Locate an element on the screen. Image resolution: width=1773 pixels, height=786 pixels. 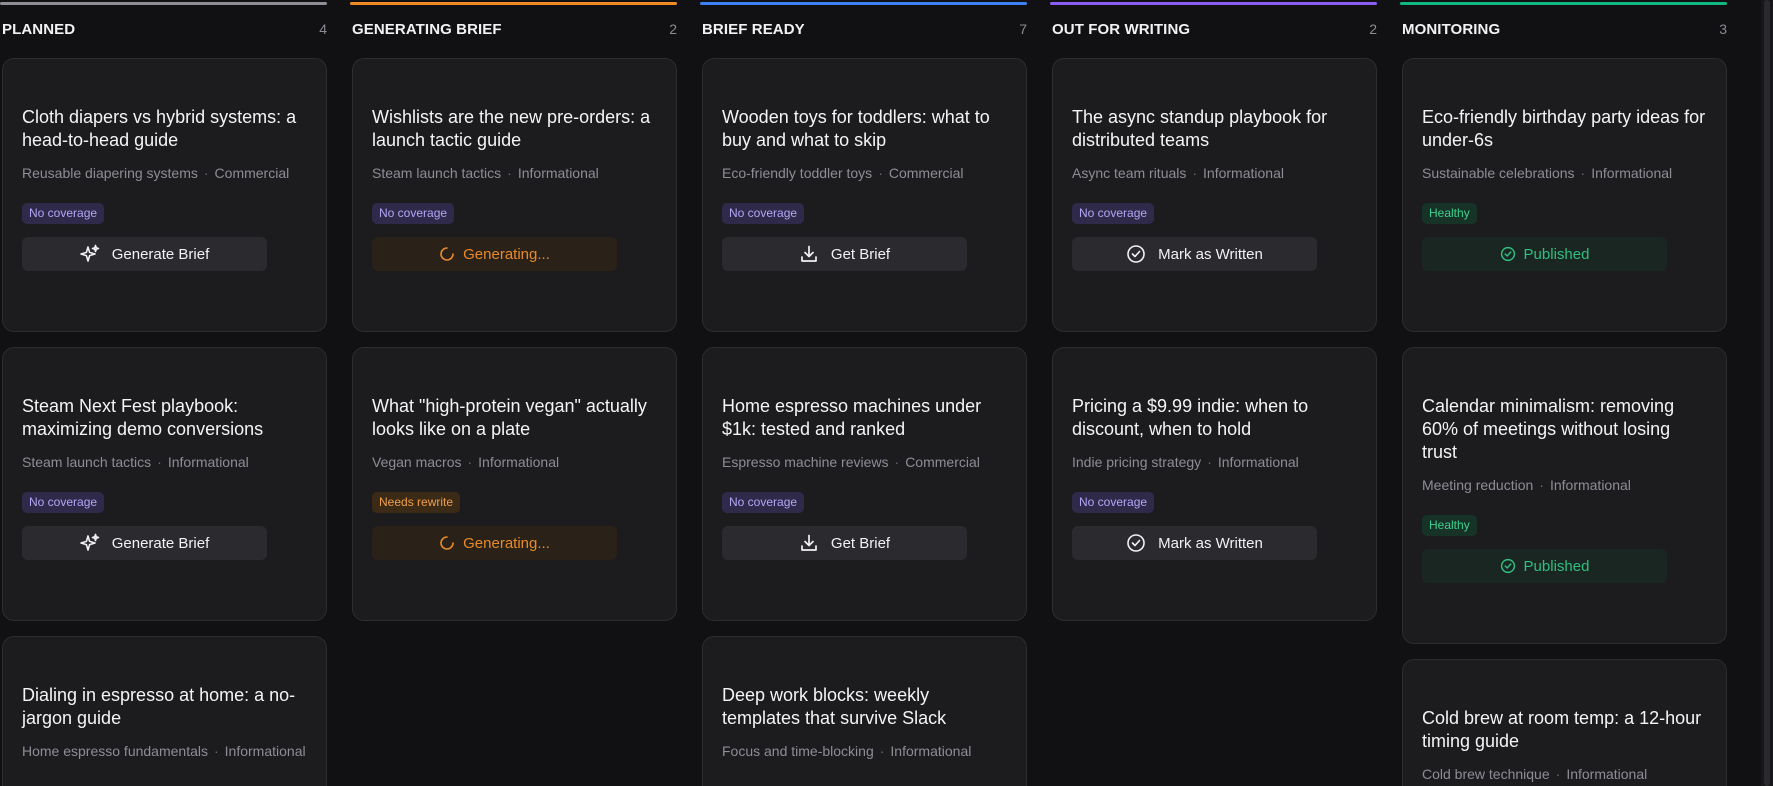
column-brief-ready: BRIEF READY 7 is located at coordinates (863, 26).